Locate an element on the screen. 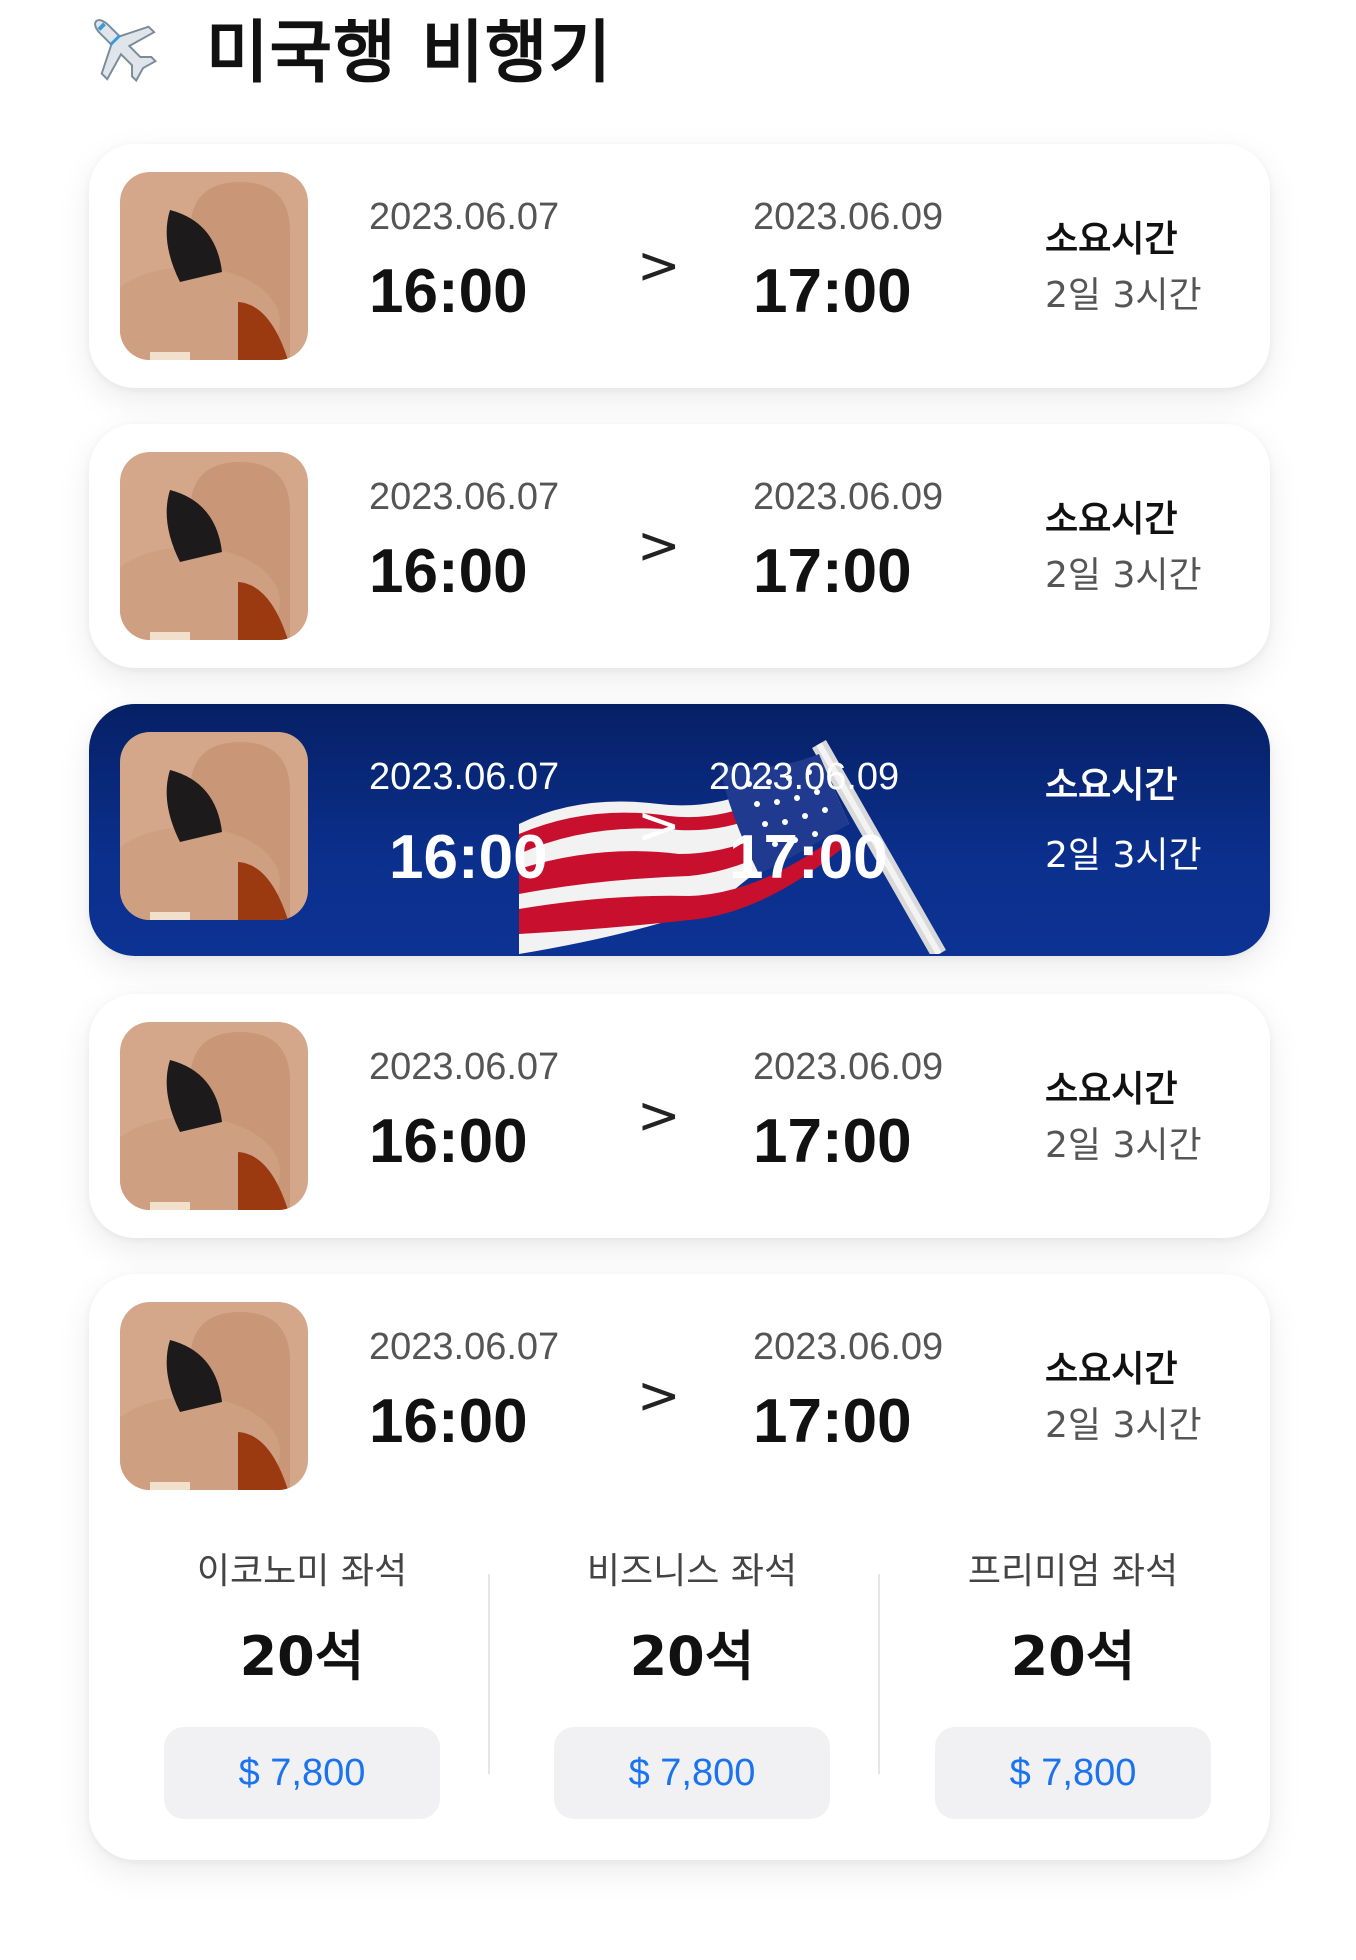  seat-option-economy: 이코노미 좌석 20석 $ 7,800 is located at coordinates (302, 1680).